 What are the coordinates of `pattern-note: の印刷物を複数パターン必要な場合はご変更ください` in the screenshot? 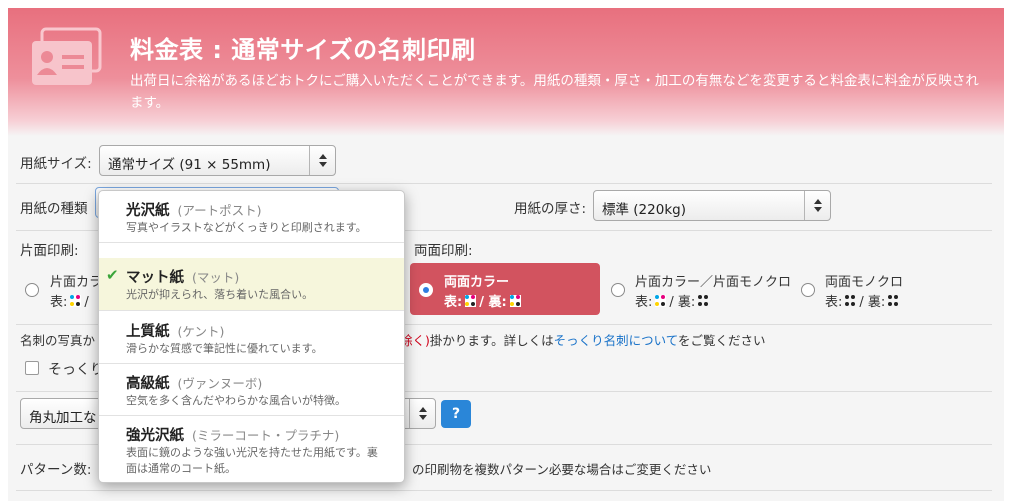 It's located at (562, 469).